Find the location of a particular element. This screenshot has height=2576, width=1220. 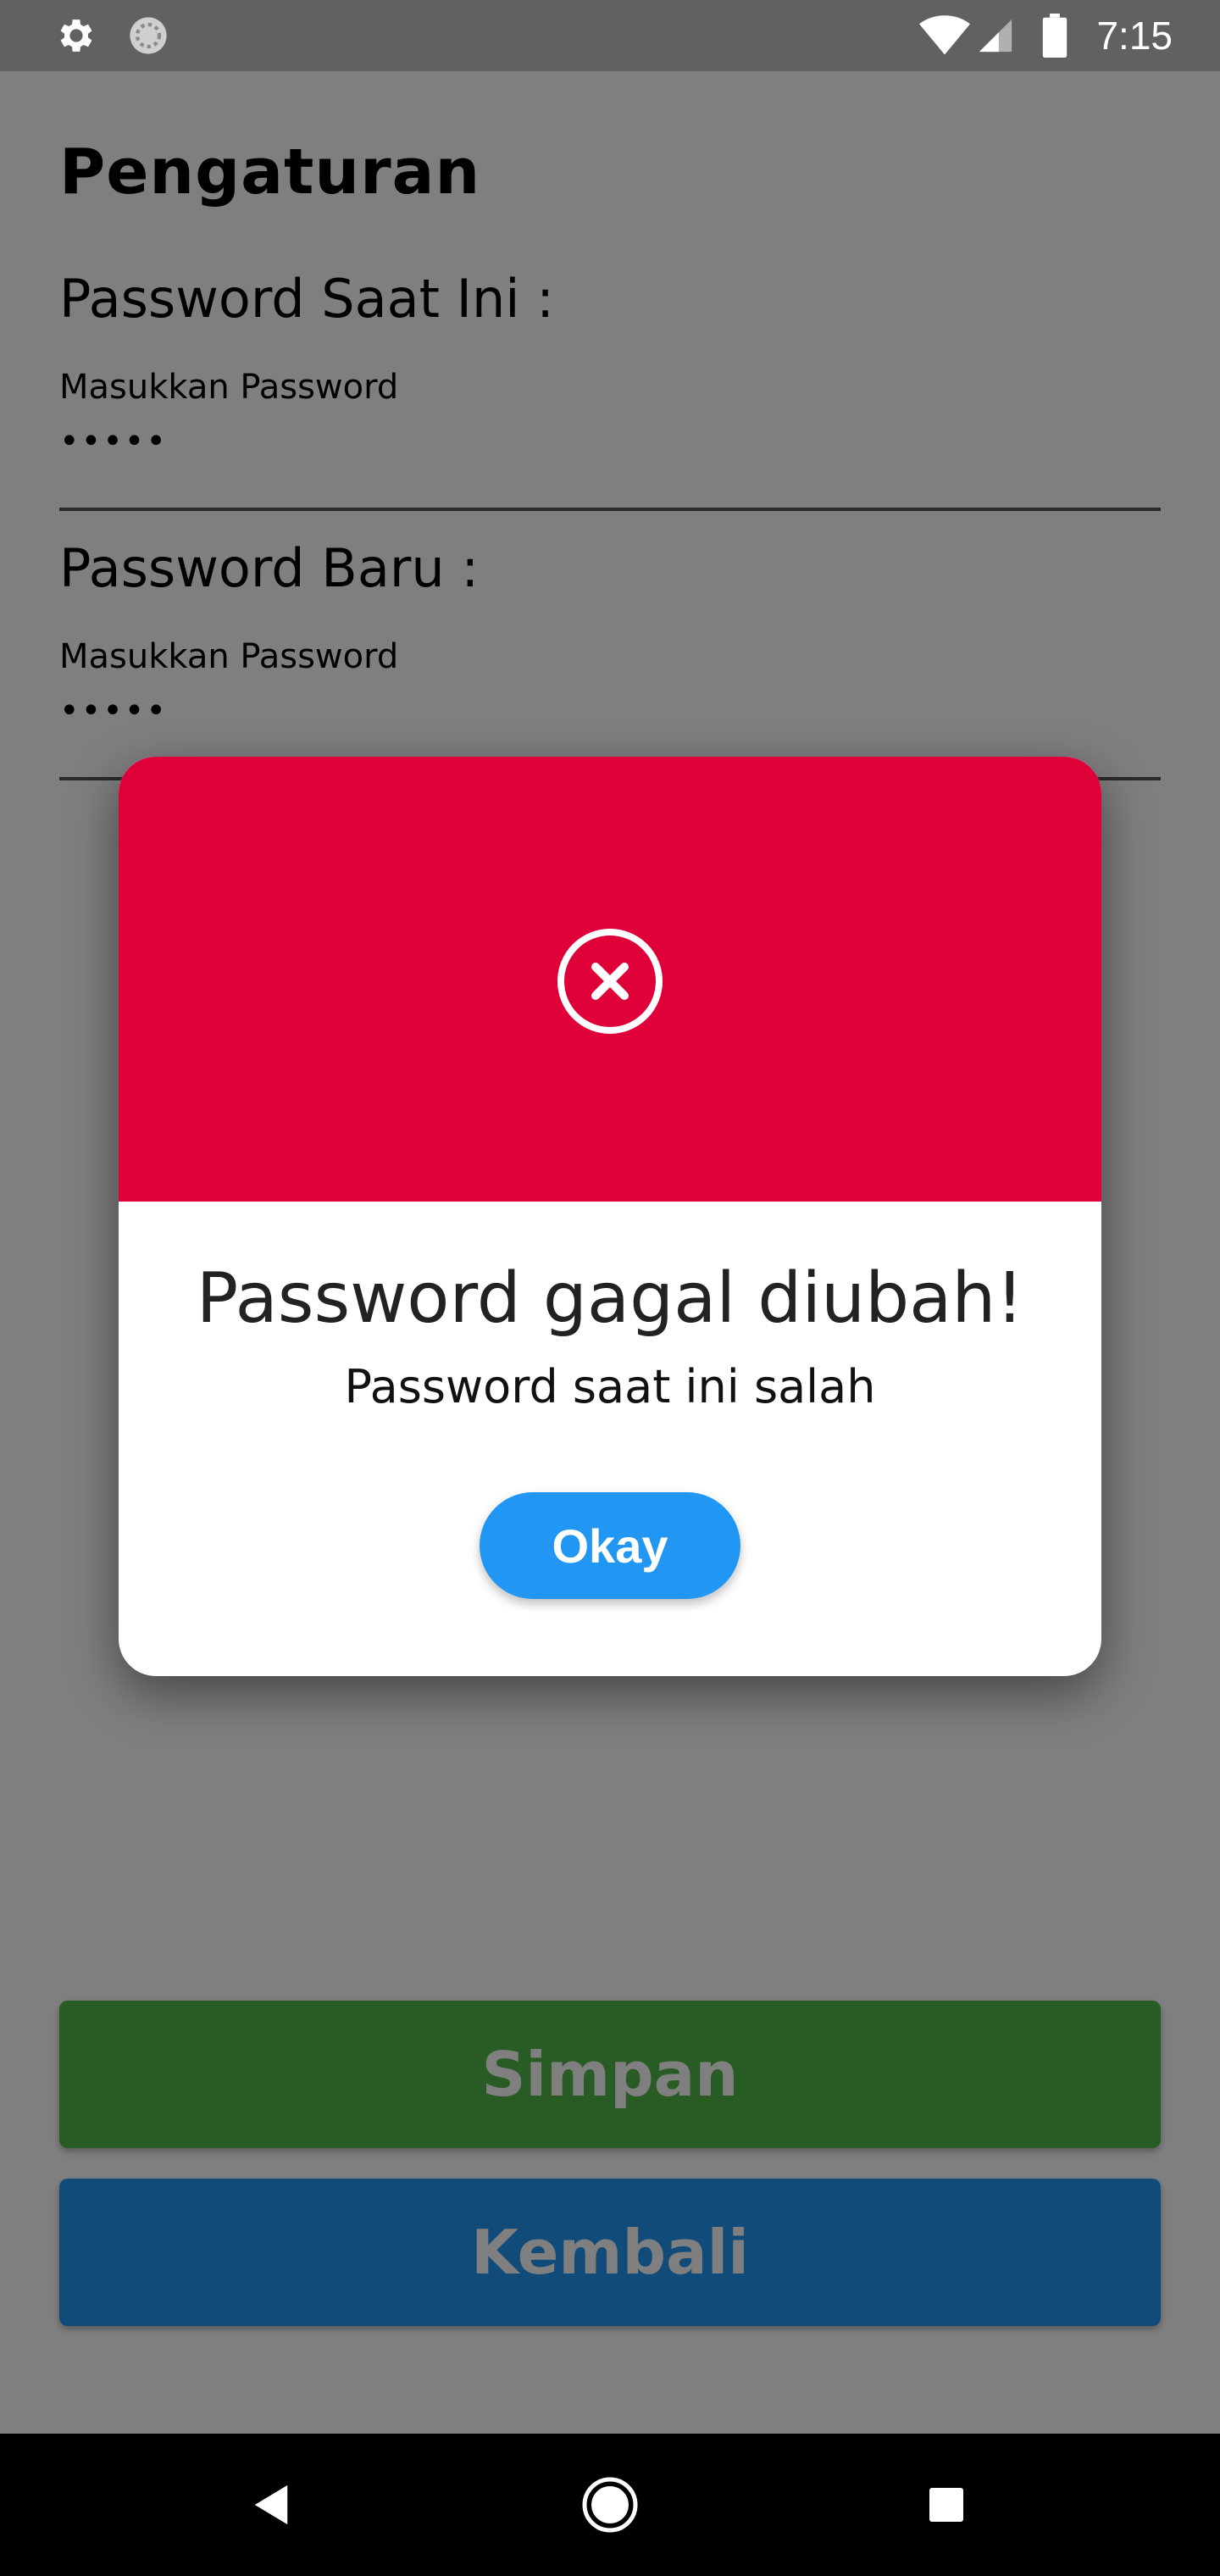

back-icon is located at coordinates (271, 2505).